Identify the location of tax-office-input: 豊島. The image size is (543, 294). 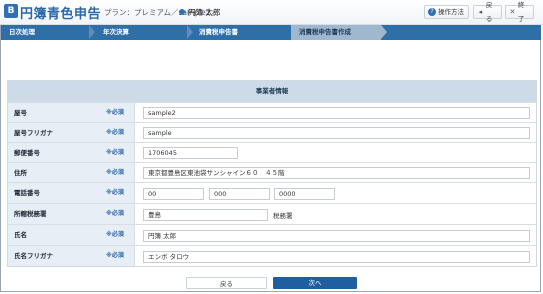
(205, 215).